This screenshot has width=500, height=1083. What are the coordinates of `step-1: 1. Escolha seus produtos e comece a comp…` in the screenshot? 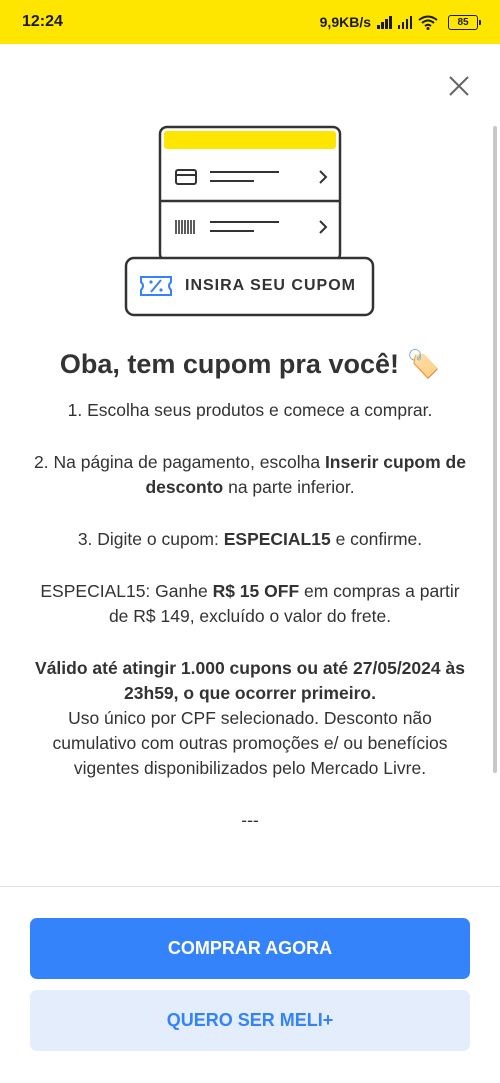 It's located at (250, 410).